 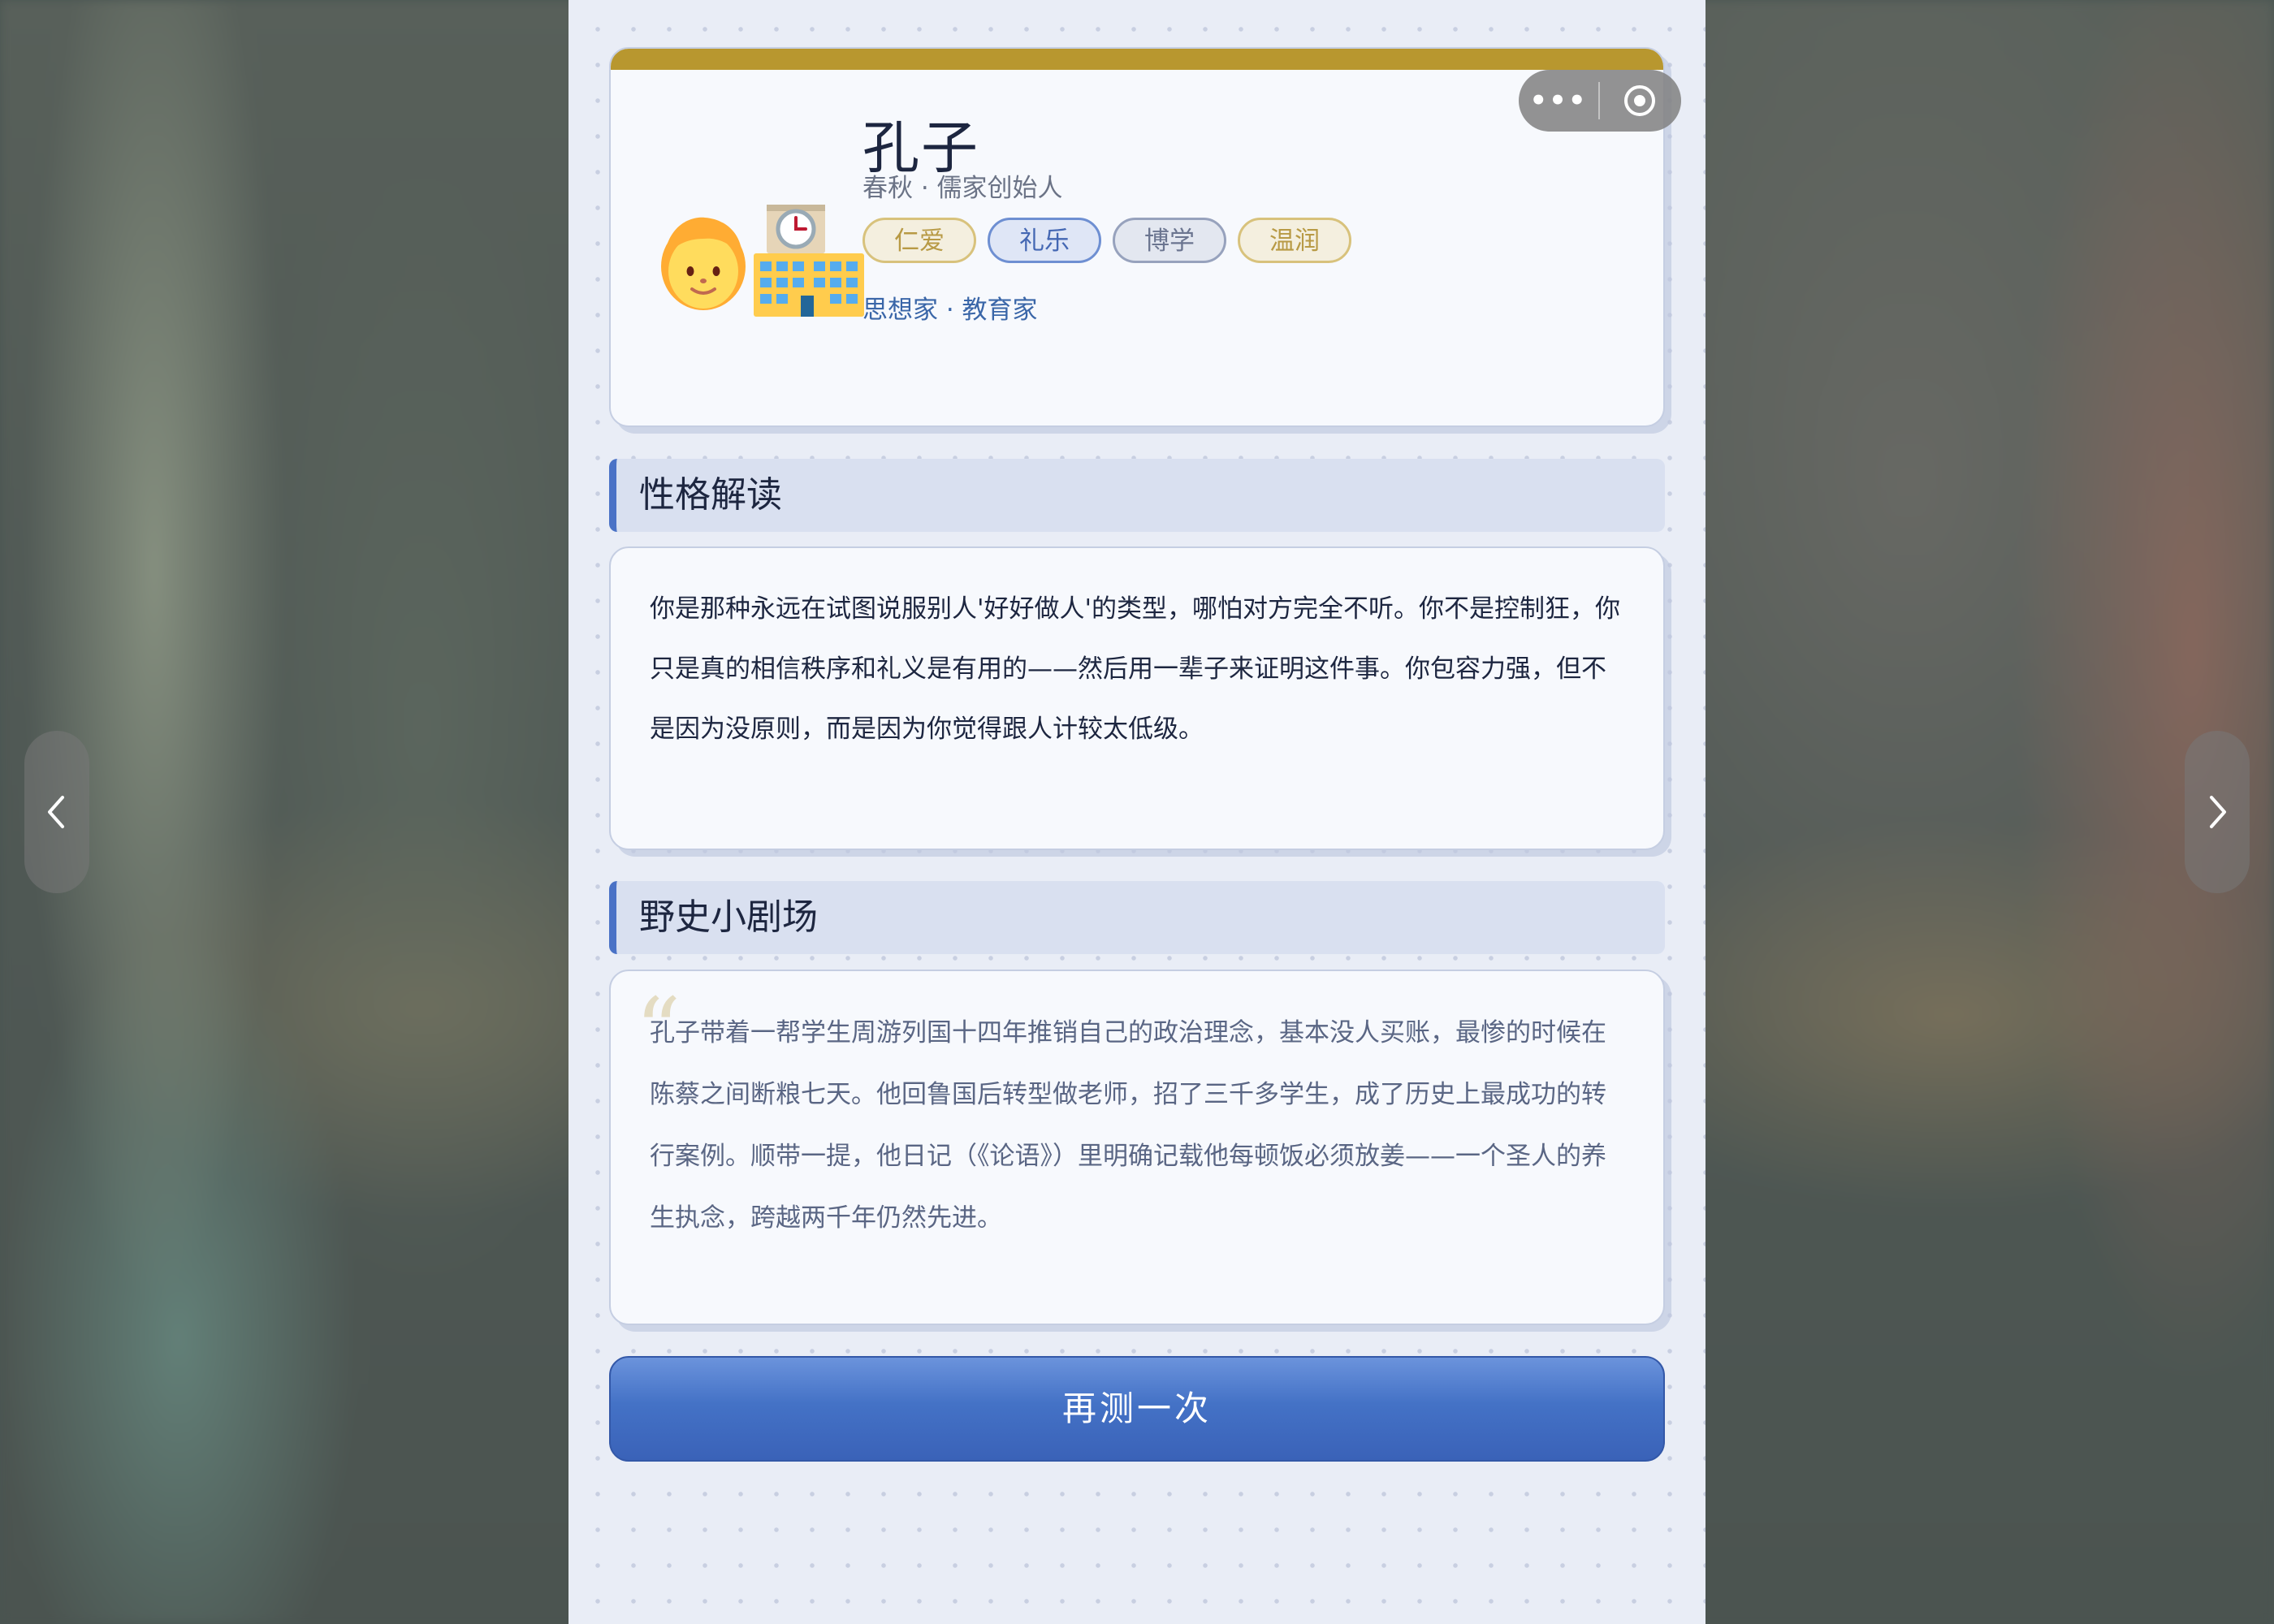 I want to click on school-building-icon, so click(x=809, y=261).